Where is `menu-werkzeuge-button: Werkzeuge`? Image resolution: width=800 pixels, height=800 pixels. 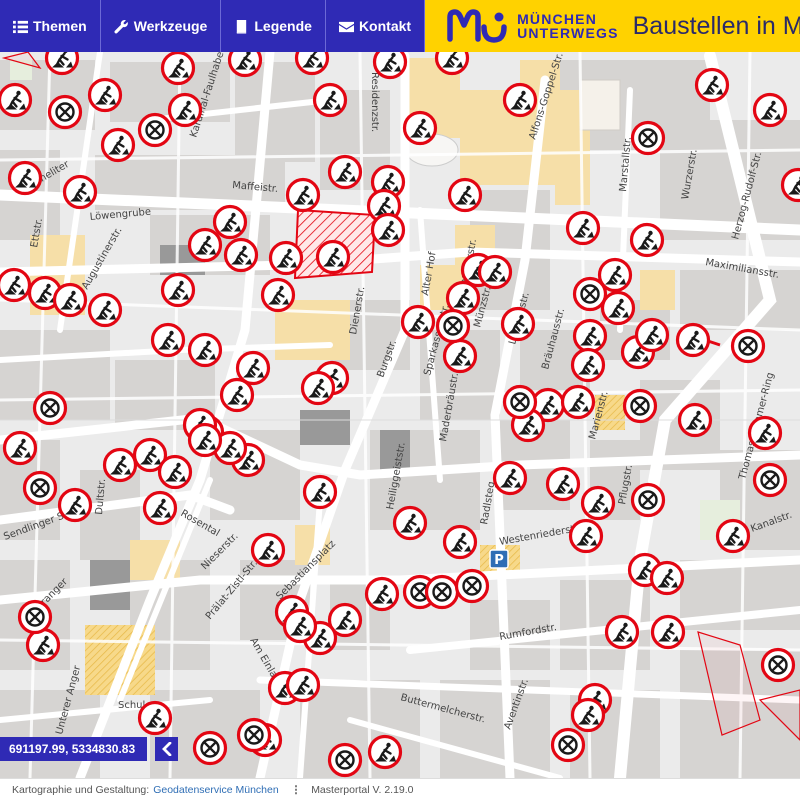
menu-werkzeuge-button: Werkzeuge is located at coordinates (161, 26).